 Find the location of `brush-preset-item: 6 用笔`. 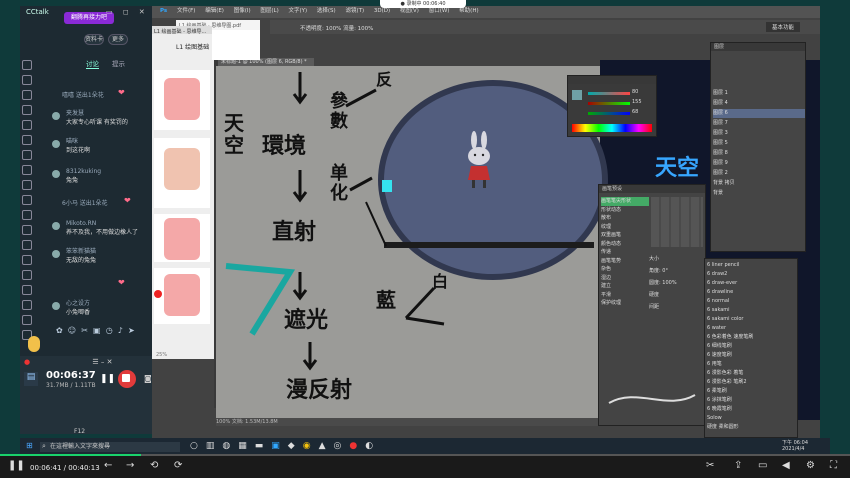

brush-preset-item: 6 用笔 is located at coordinates (750, 364).